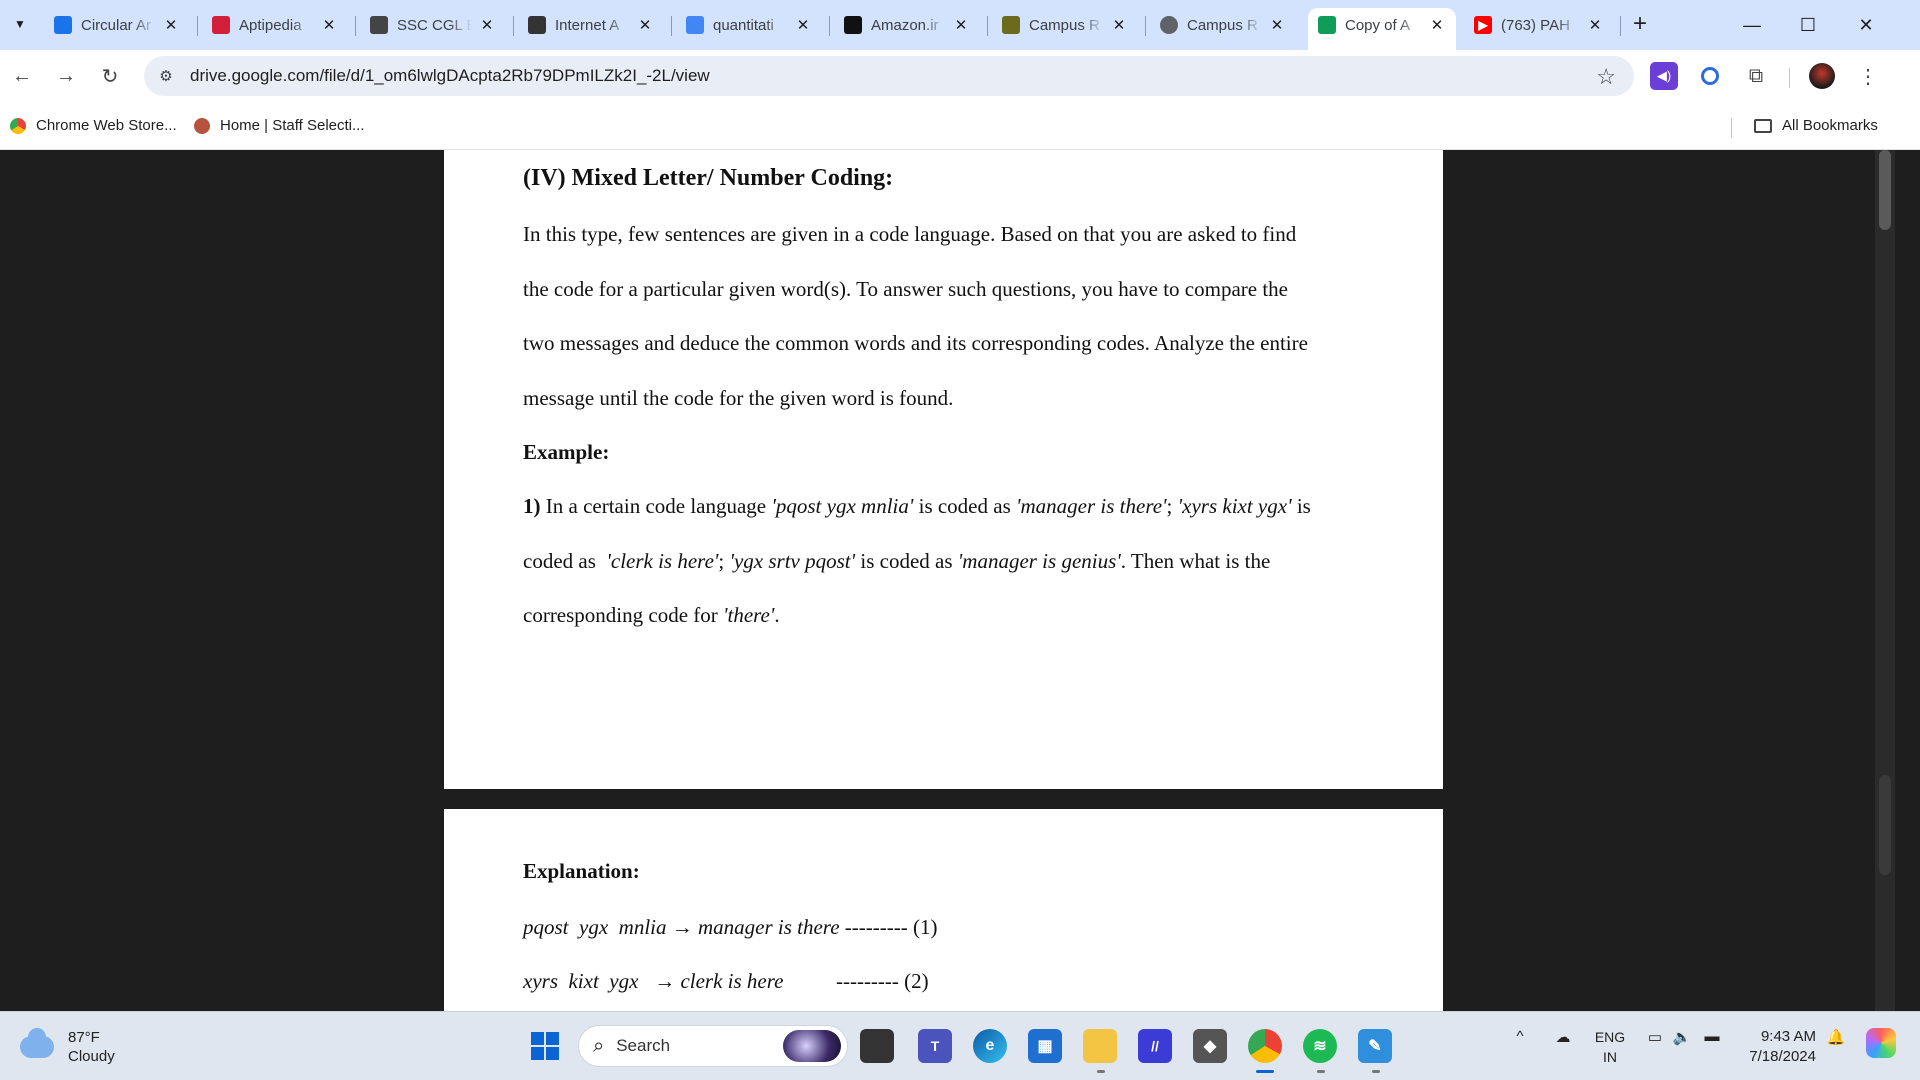 The height and width of the screenshot is (1080, 1920). What do you see at coordinates (1773, 1047) in the screenshot?
I see `system-clock: 9:43 AM 7/18/2024` at bounding box center [1773, 1047].